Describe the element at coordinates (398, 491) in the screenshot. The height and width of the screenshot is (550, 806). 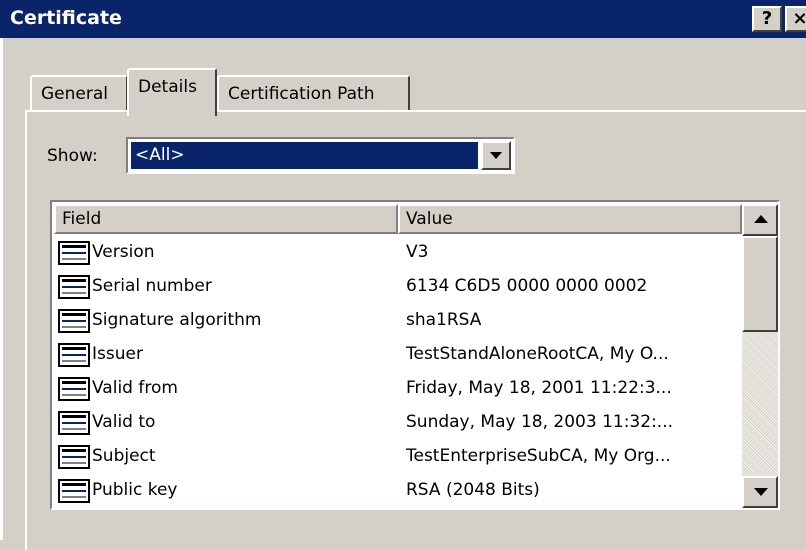
I see `list-row: Public key RSA (2048 Bits)` at that location.